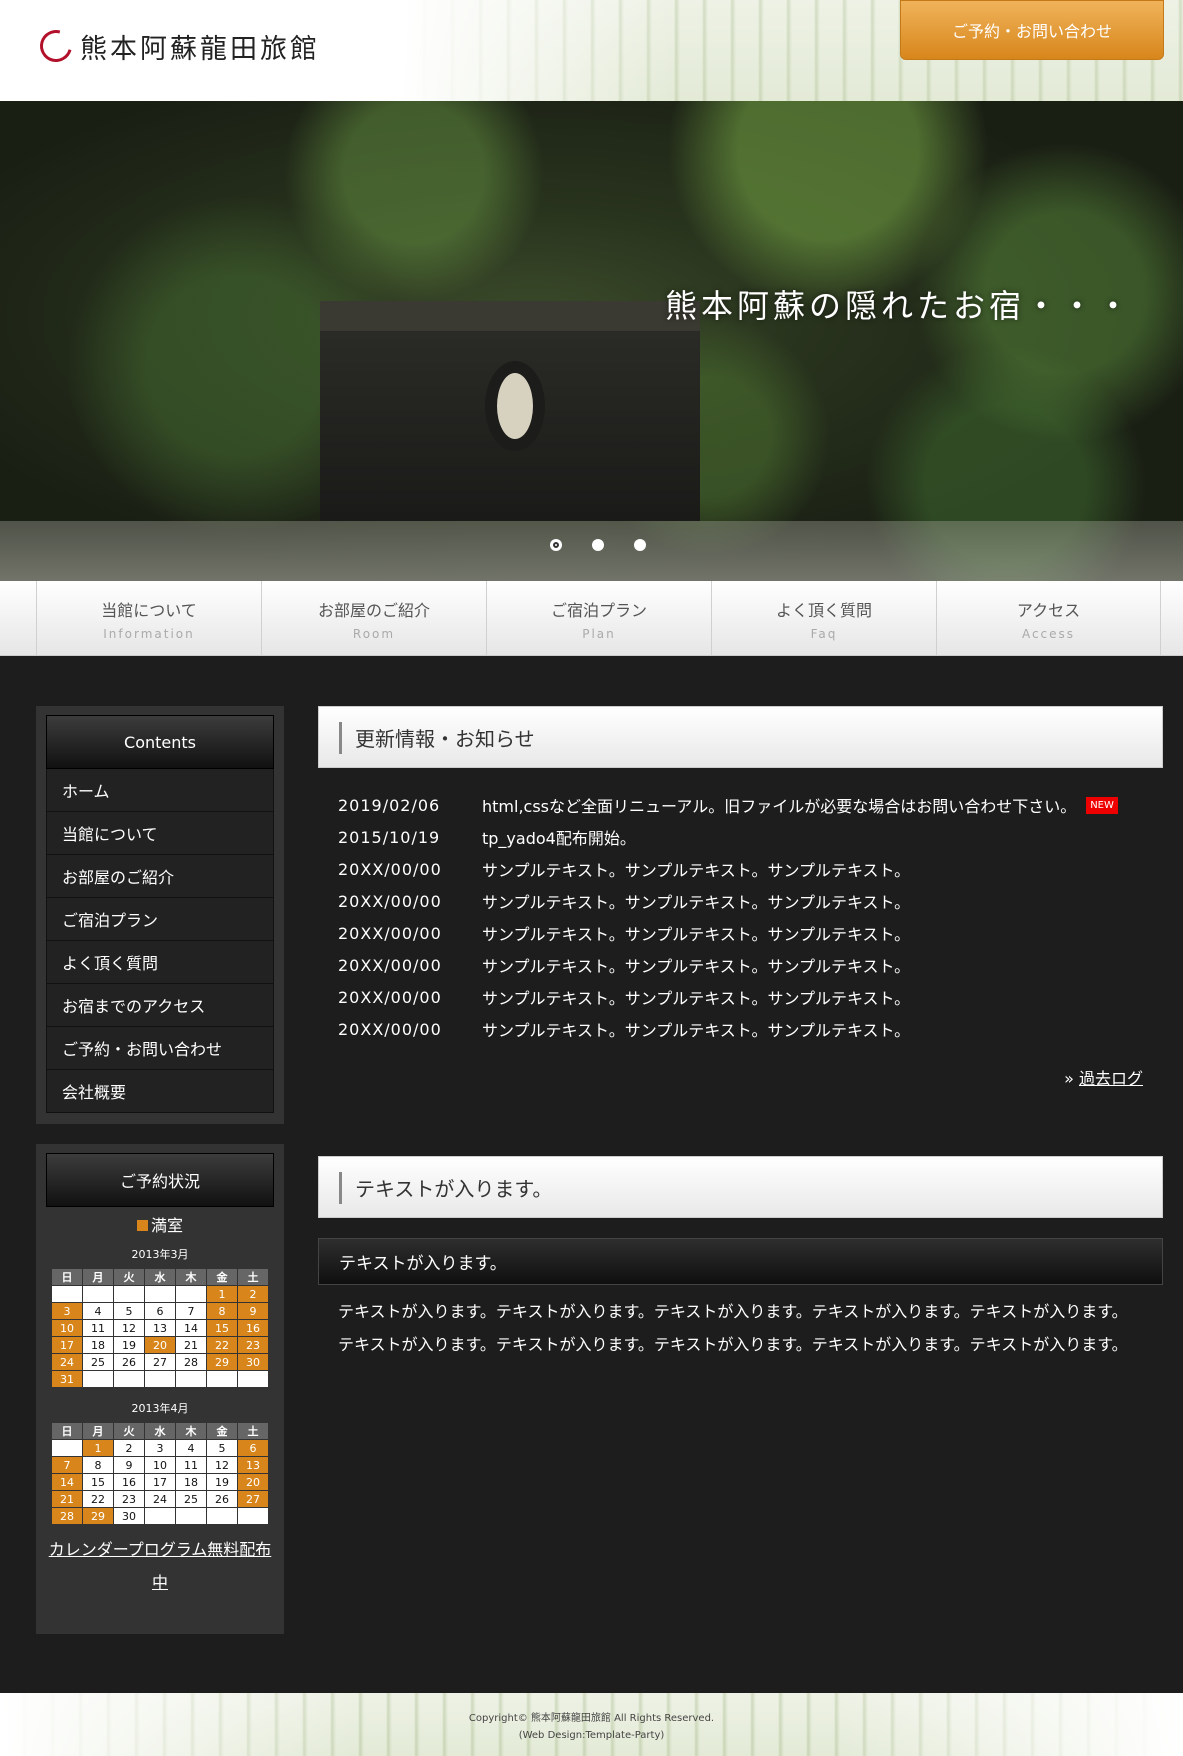  Describe the element at coordinates (160, 919) in the screenshot. I see `sidebar-item-plans: ご宿泊プラン` at that location.